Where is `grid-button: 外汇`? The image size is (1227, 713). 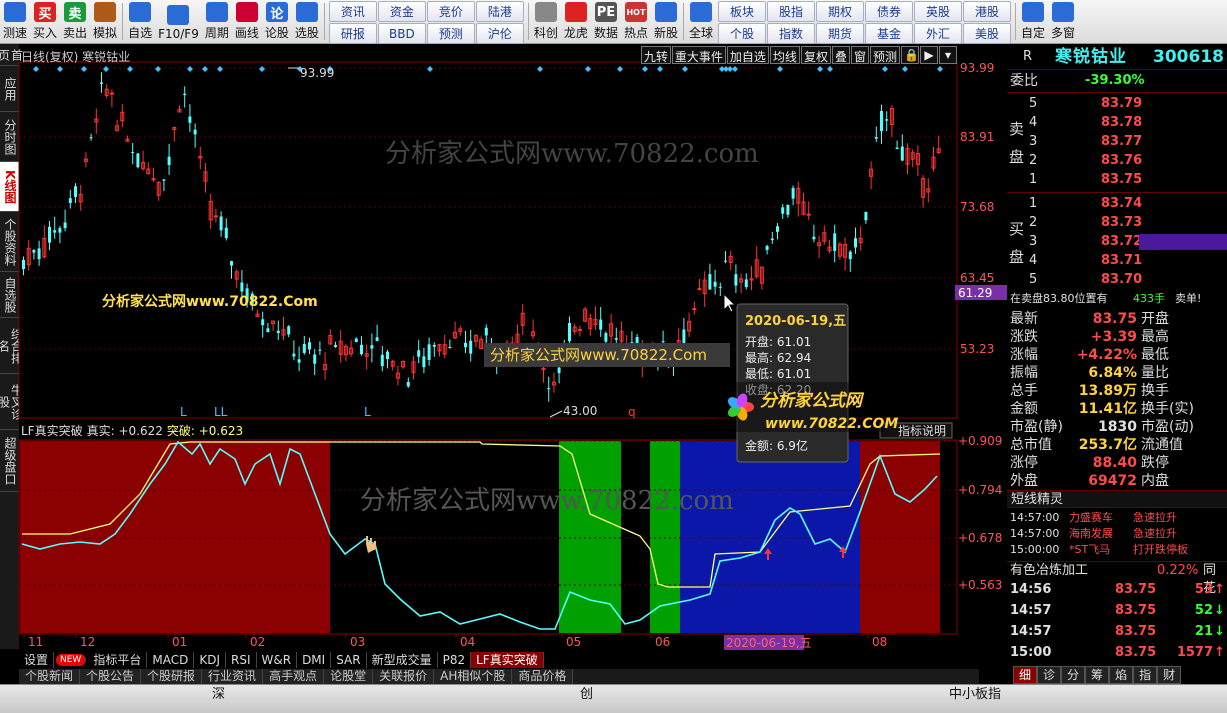 grid-button: 外汇 is located at coordinates (938, 33).